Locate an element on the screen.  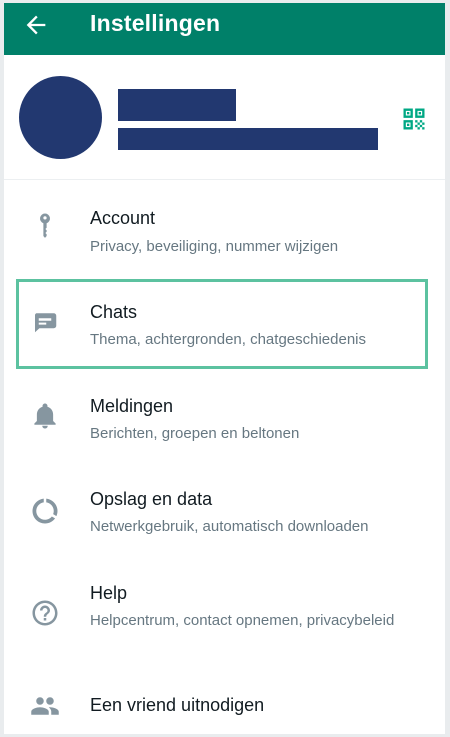
people-icon is located at coordinates (45, 706).